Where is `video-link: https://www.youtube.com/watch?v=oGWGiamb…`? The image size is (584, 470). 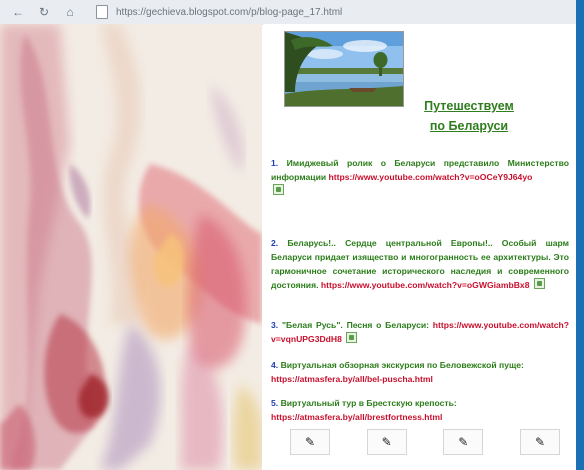 video-link: https://www.youtube.com/watch?v=oGWGiamb… is located at coordinates (425, 285).